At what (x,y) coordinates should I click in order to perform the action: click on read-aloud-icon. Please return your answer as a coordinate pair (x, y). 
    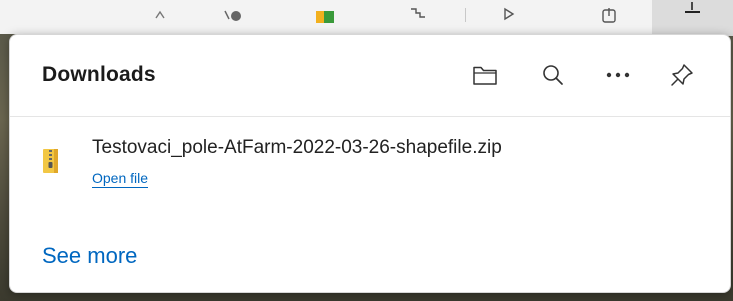
    Looking at the image, I should click on (163, 15).